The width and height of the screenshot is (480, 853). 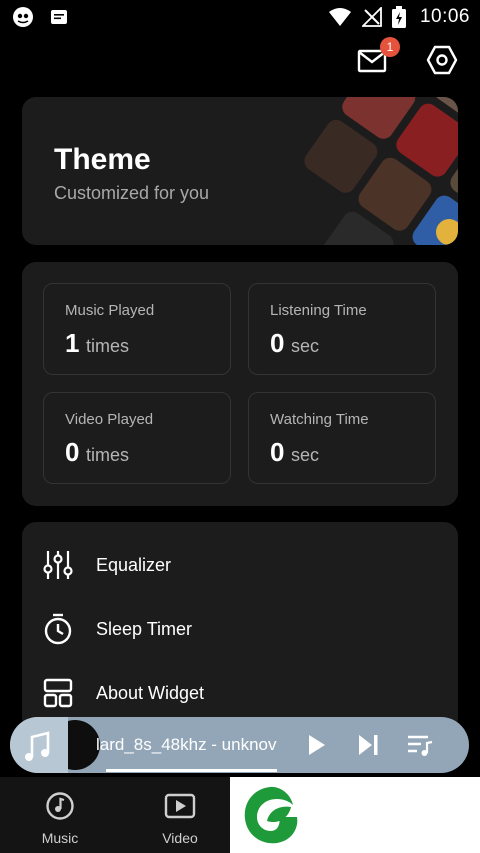 What do you see at coordinates (240, 17) in the screenshot?
I see `status-bar: 10:06` at bounding box center [240, 17].